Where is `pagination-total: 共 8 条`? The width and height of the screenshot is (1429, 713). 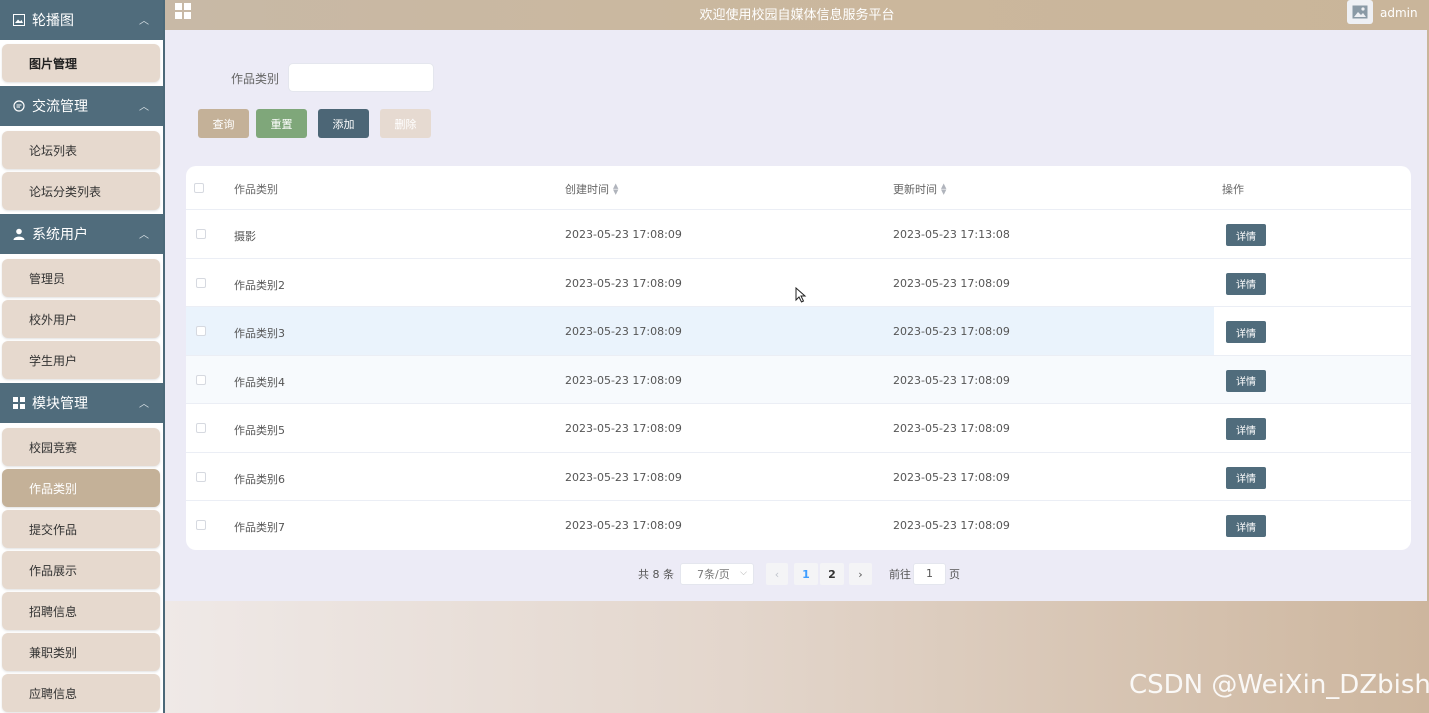
pagination-total: 共 8 条 is located at coordinates (656, 574).